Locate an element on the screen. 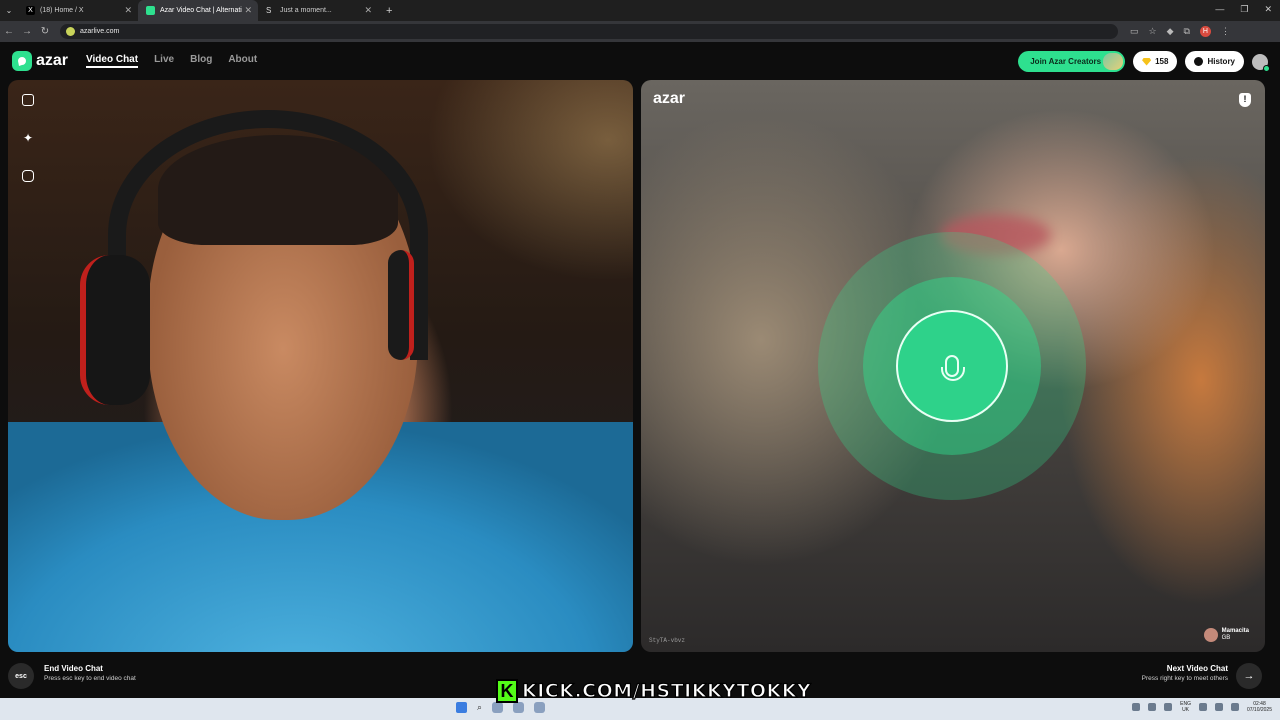  sparkle-effects-icon: ✦ is located at coordinates (28, 138).